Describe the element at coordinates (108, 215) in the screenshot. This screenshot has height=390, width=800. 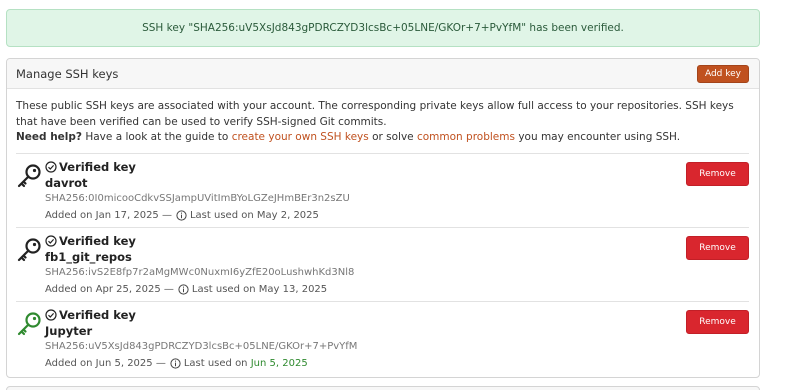
I see `key-added: Added on Jan 17, 2025 —` at that location.